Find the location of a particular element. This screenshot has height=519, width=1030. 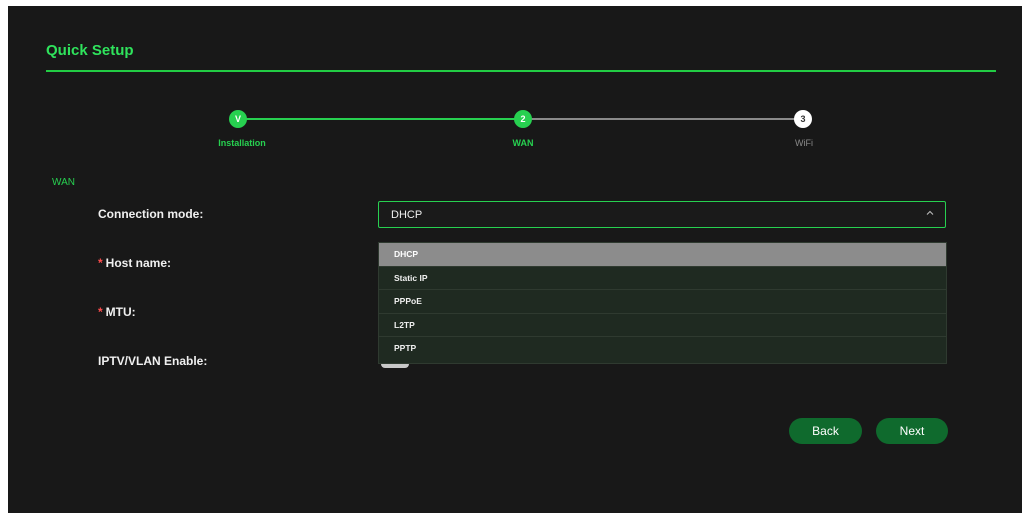

mtu-label-row: * MTU: is located at coordinates (117, 312).